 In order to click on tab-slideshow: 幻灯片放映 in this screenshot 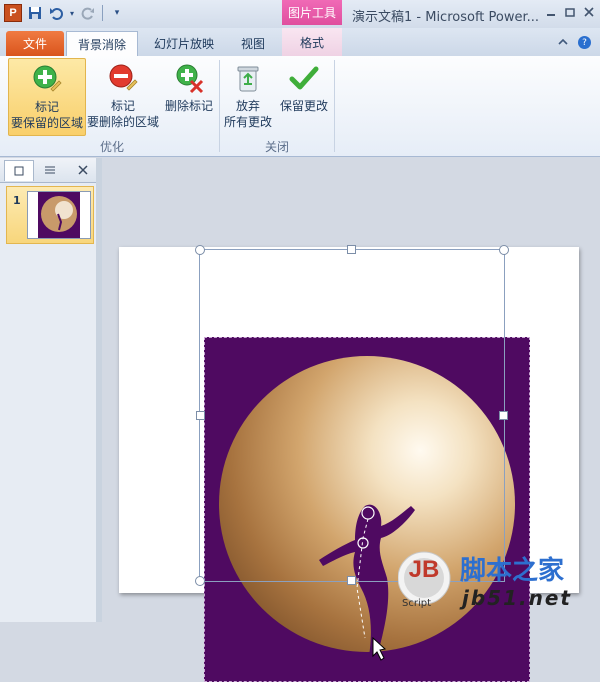, I will do `click(184, 43)`.